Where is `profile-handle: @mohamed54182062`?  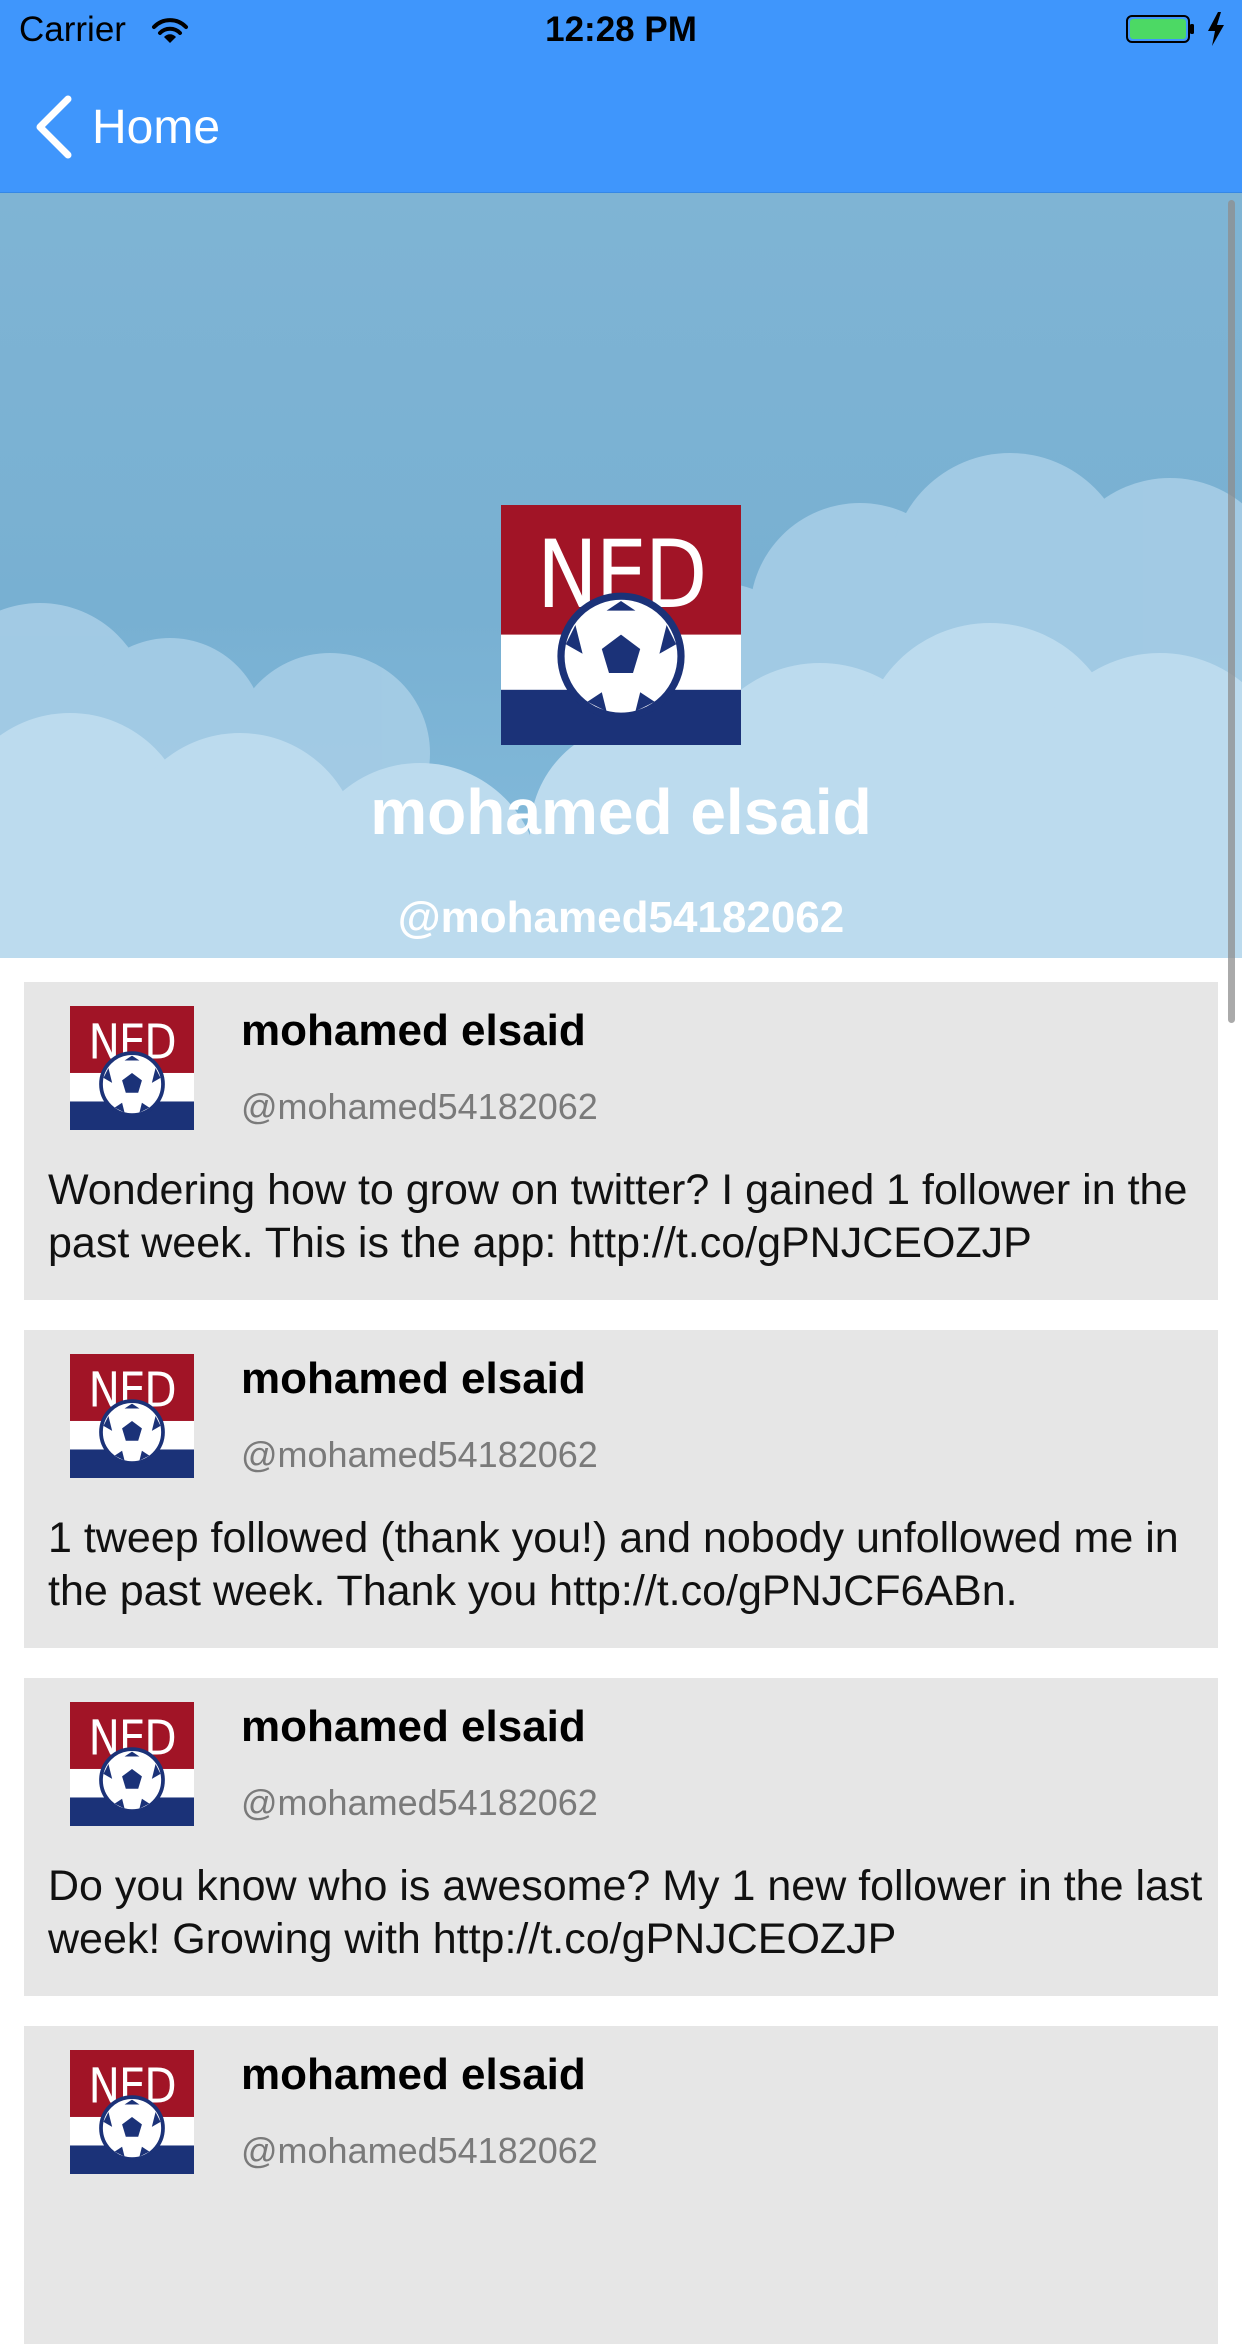 profile-handle: @mohamed54182062 is located at coordinates (621, 917).